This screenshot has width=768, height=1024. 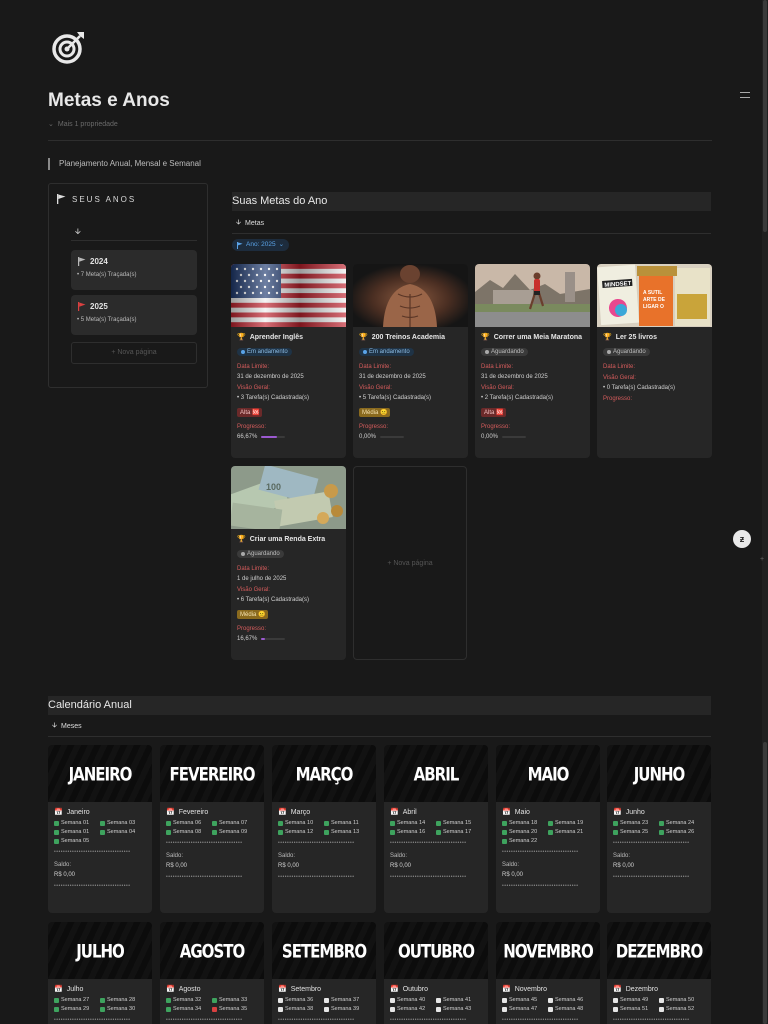 I want to click on week-item: Semana 29, so click(x=74, y=1009).